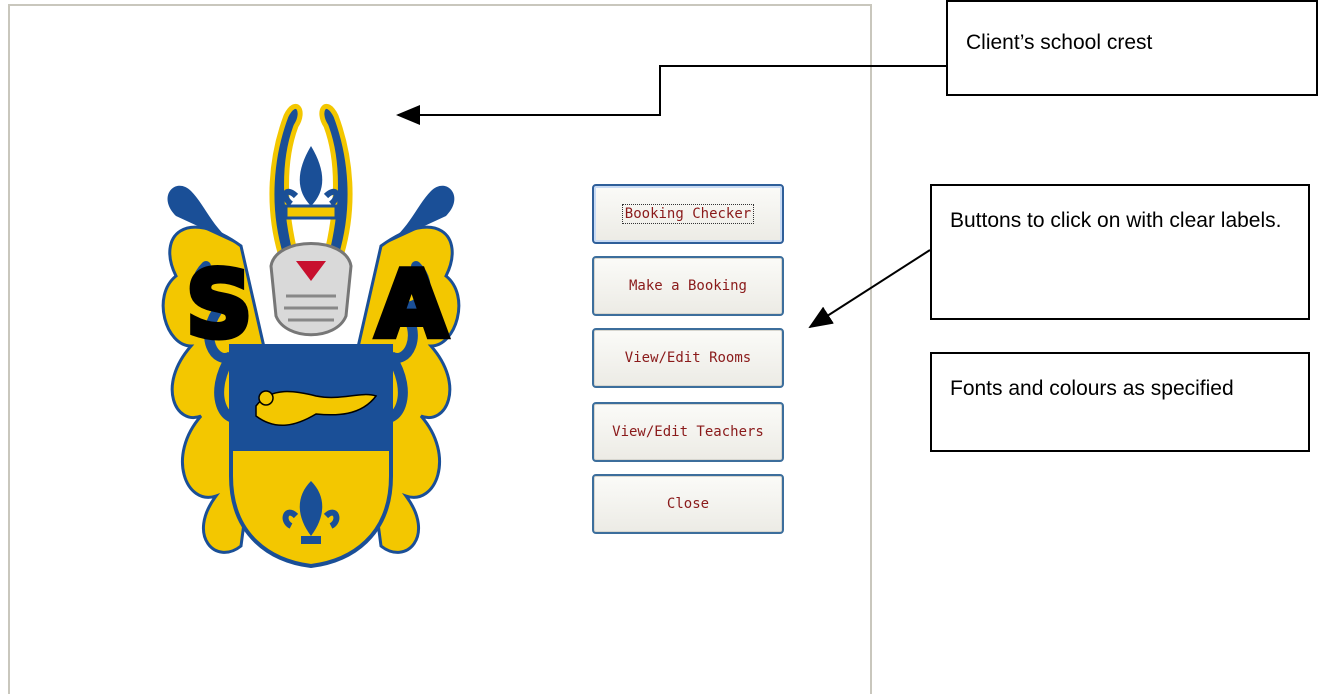 Image resolution: width=1330 pixels, height=694 pixels. What do you see at coordinates (671, 95) in the screenshot?
I see `crest-pointer-arrow` at bounding box center [671, 95].